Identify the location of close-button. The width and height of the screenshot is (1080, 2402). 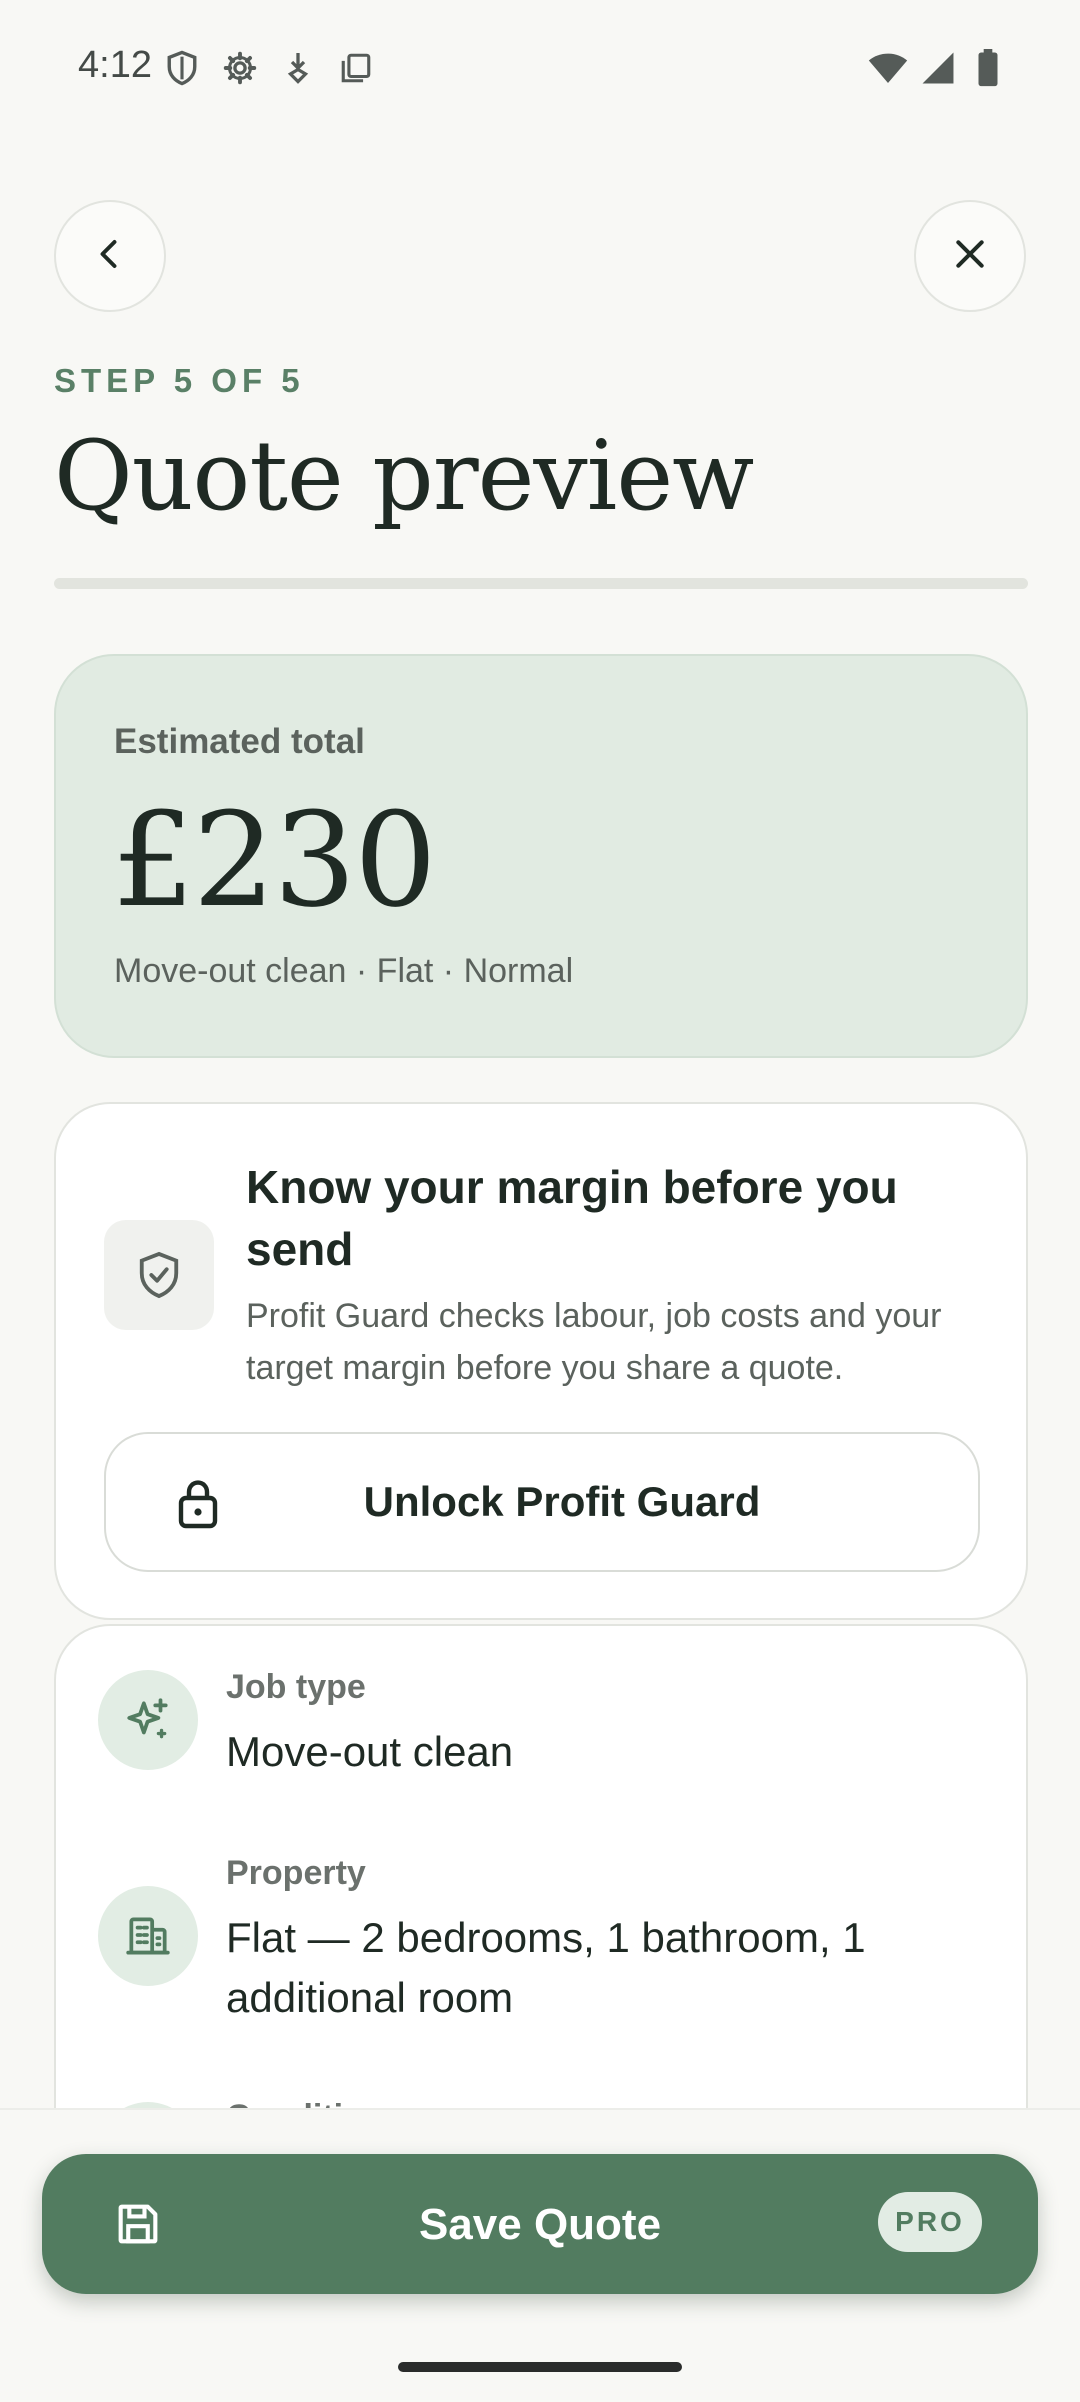
(970, 256).